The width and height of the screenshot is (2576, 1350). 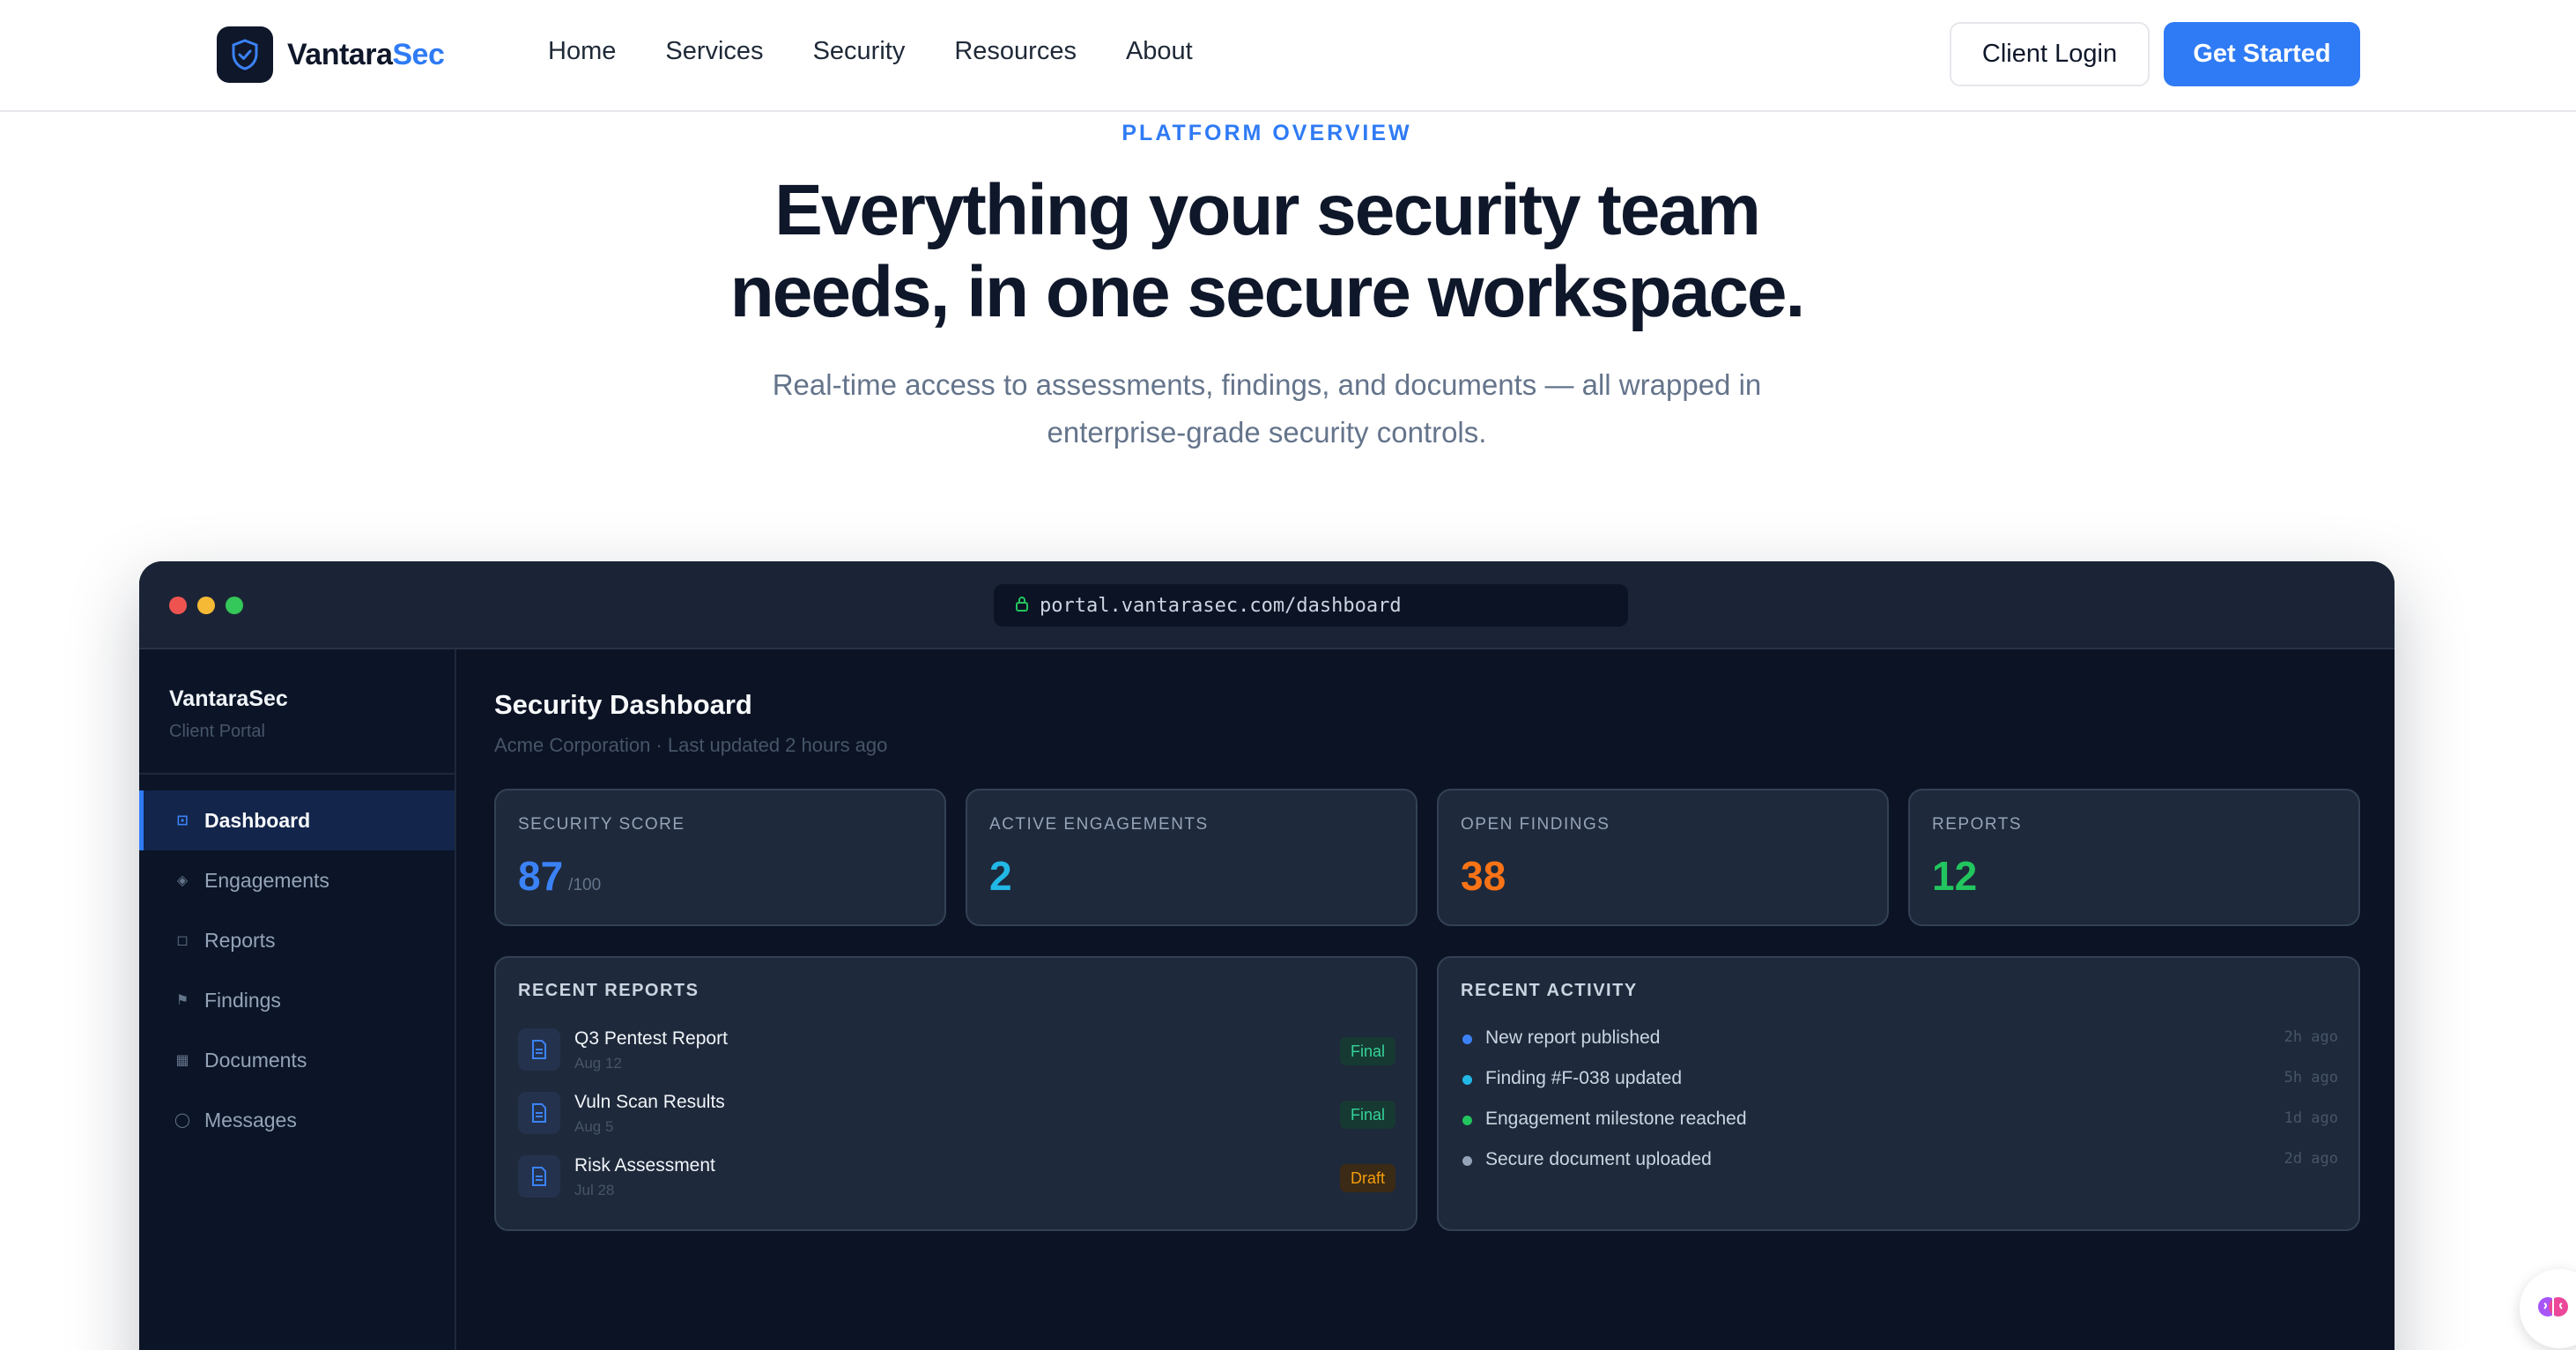 I want to click on report-date: Aug 5, so click(x=594, y=1126).